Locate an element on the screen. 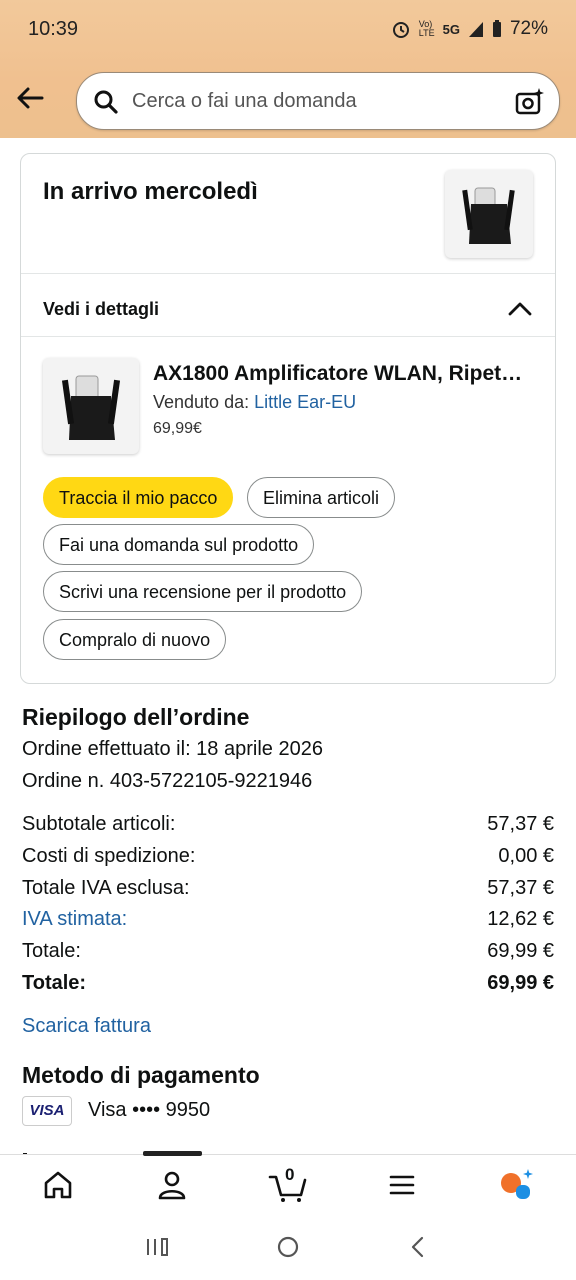  status-icons: Vo) LTE 5G 72% is located at coordinates (469, 29).